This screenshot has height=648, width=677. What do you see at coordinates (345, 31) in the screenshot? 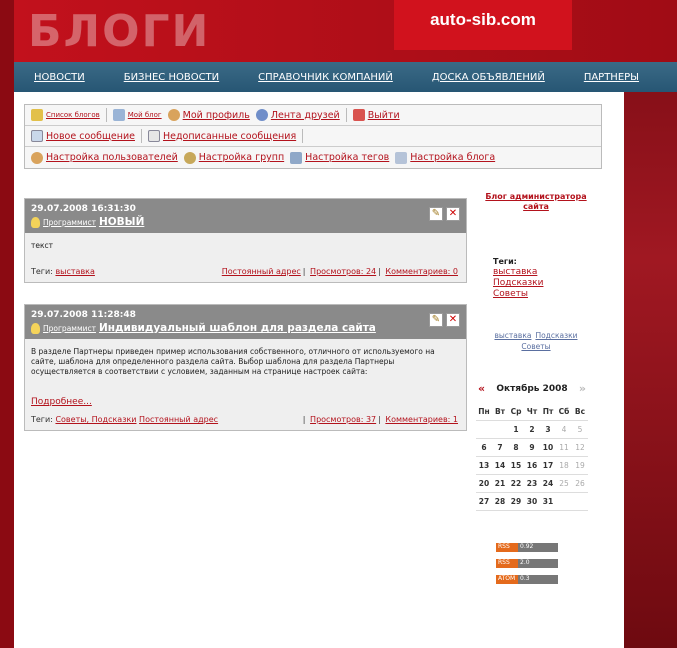
I see `site-header: БЛОГИ auto-sib.com` at bounding box center [345, 31].